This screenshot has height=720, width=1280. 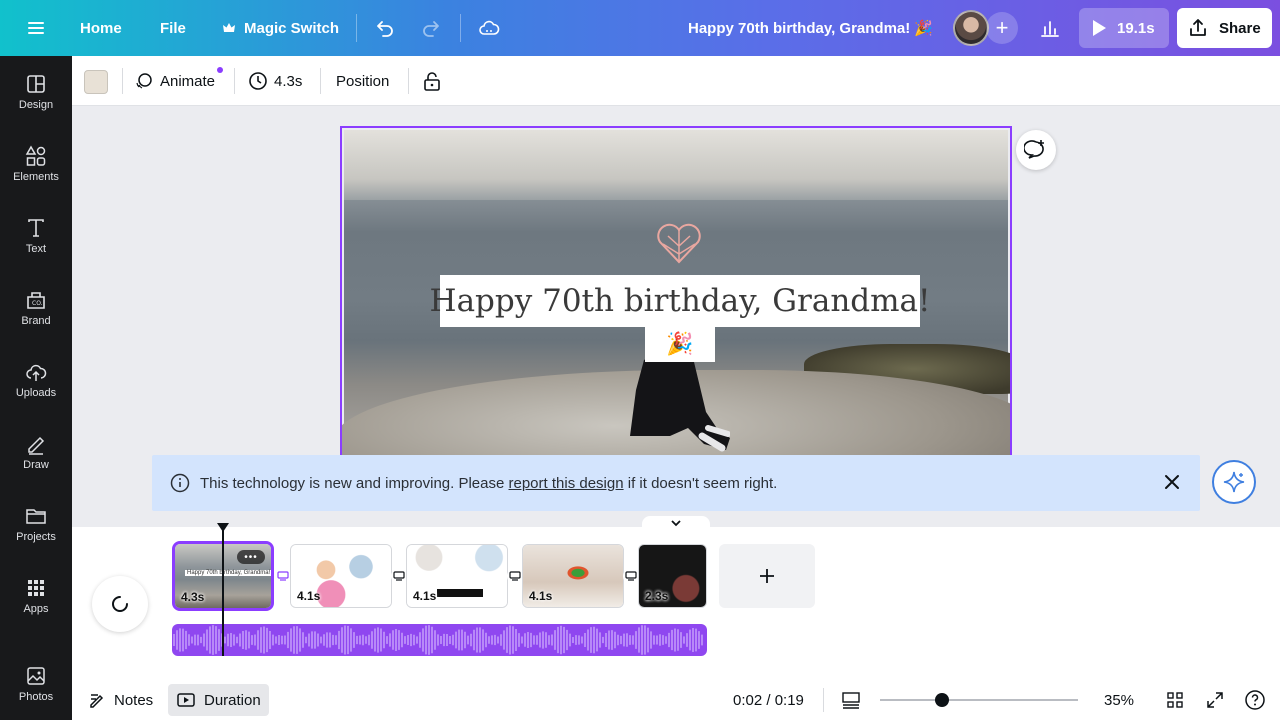 I want to click on duration-button: 4.3s, so click(x=275, y=81).